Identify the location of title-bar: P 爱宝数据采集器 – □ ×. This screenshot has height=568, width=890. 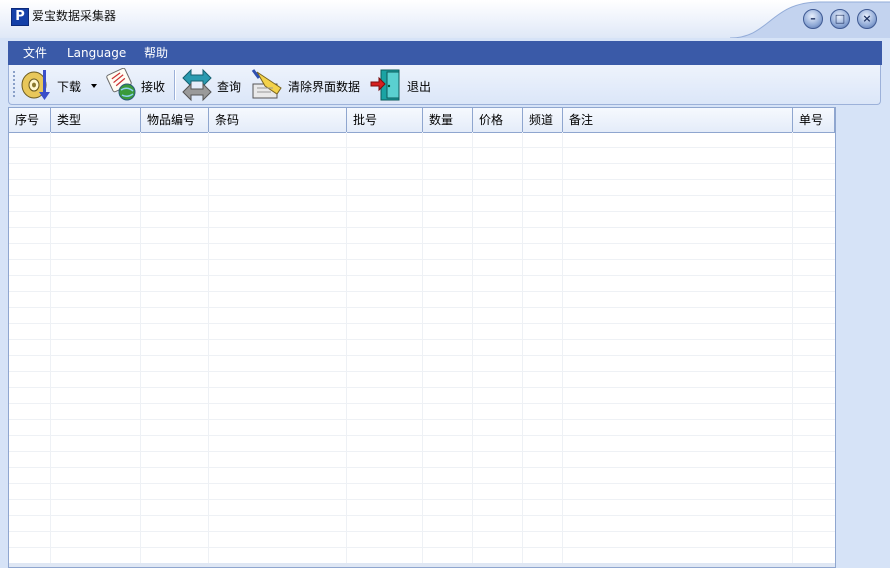
(445, 19).